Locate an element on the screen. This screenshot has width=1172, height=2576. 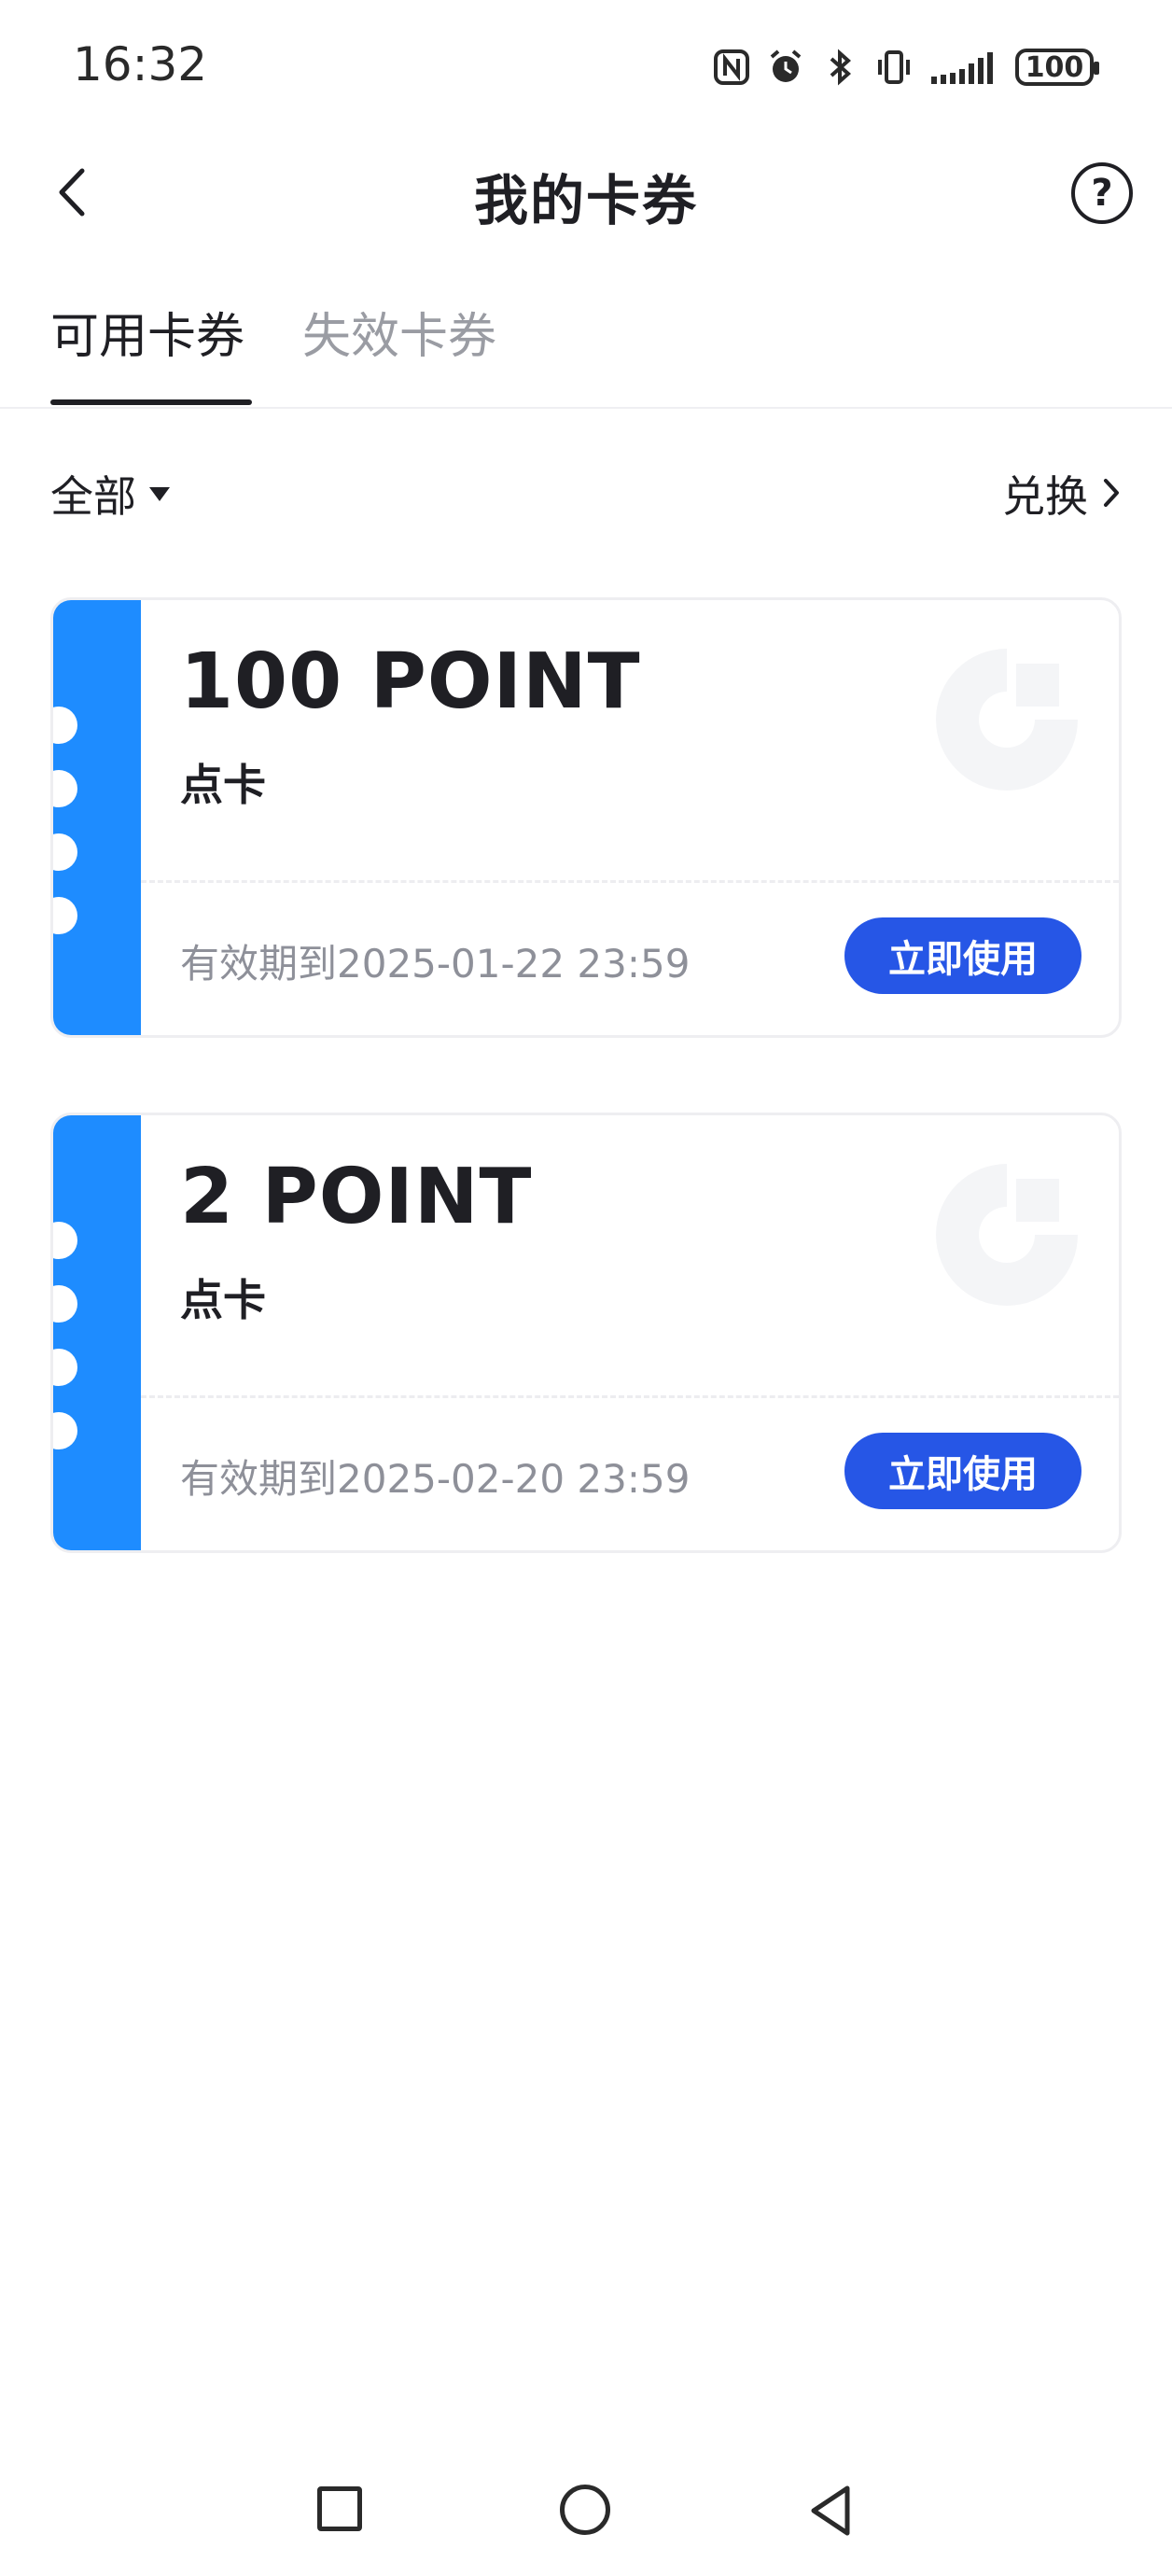
question-circle-icon: ? is located at coordinates (1102, 193).